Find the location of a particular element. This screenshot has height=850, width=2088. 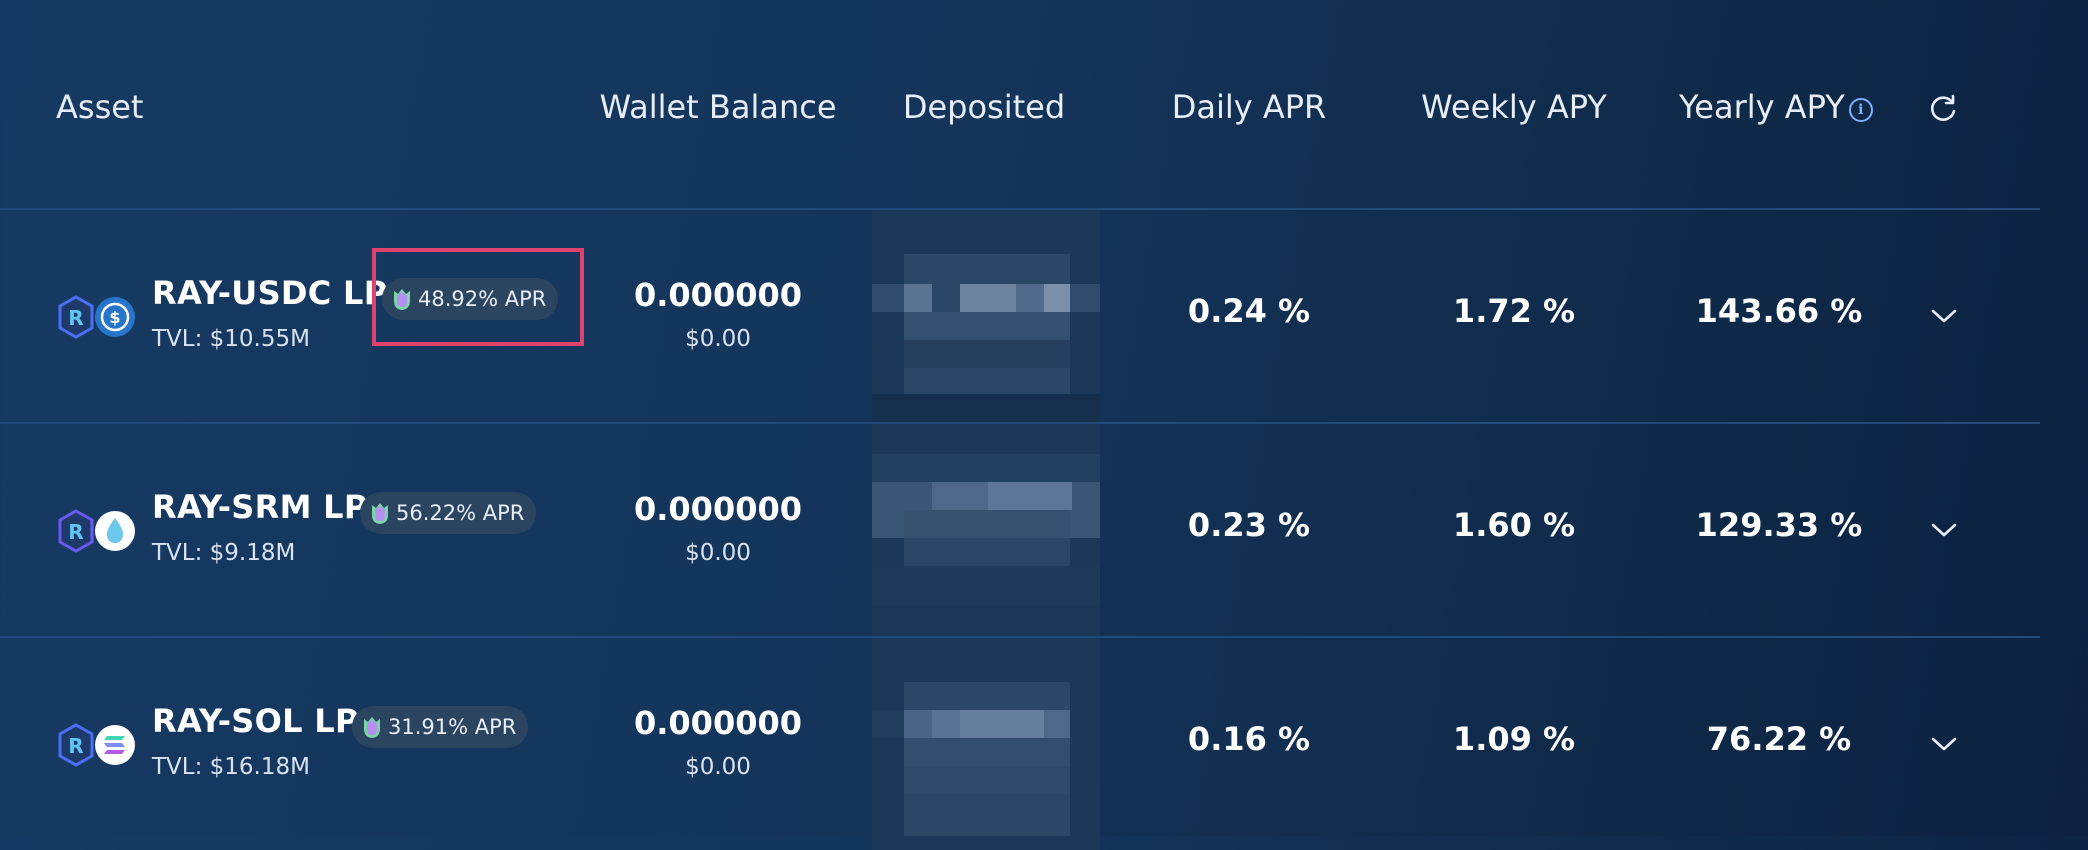

usdc-icon: $ is located at coordinates (115, 317).